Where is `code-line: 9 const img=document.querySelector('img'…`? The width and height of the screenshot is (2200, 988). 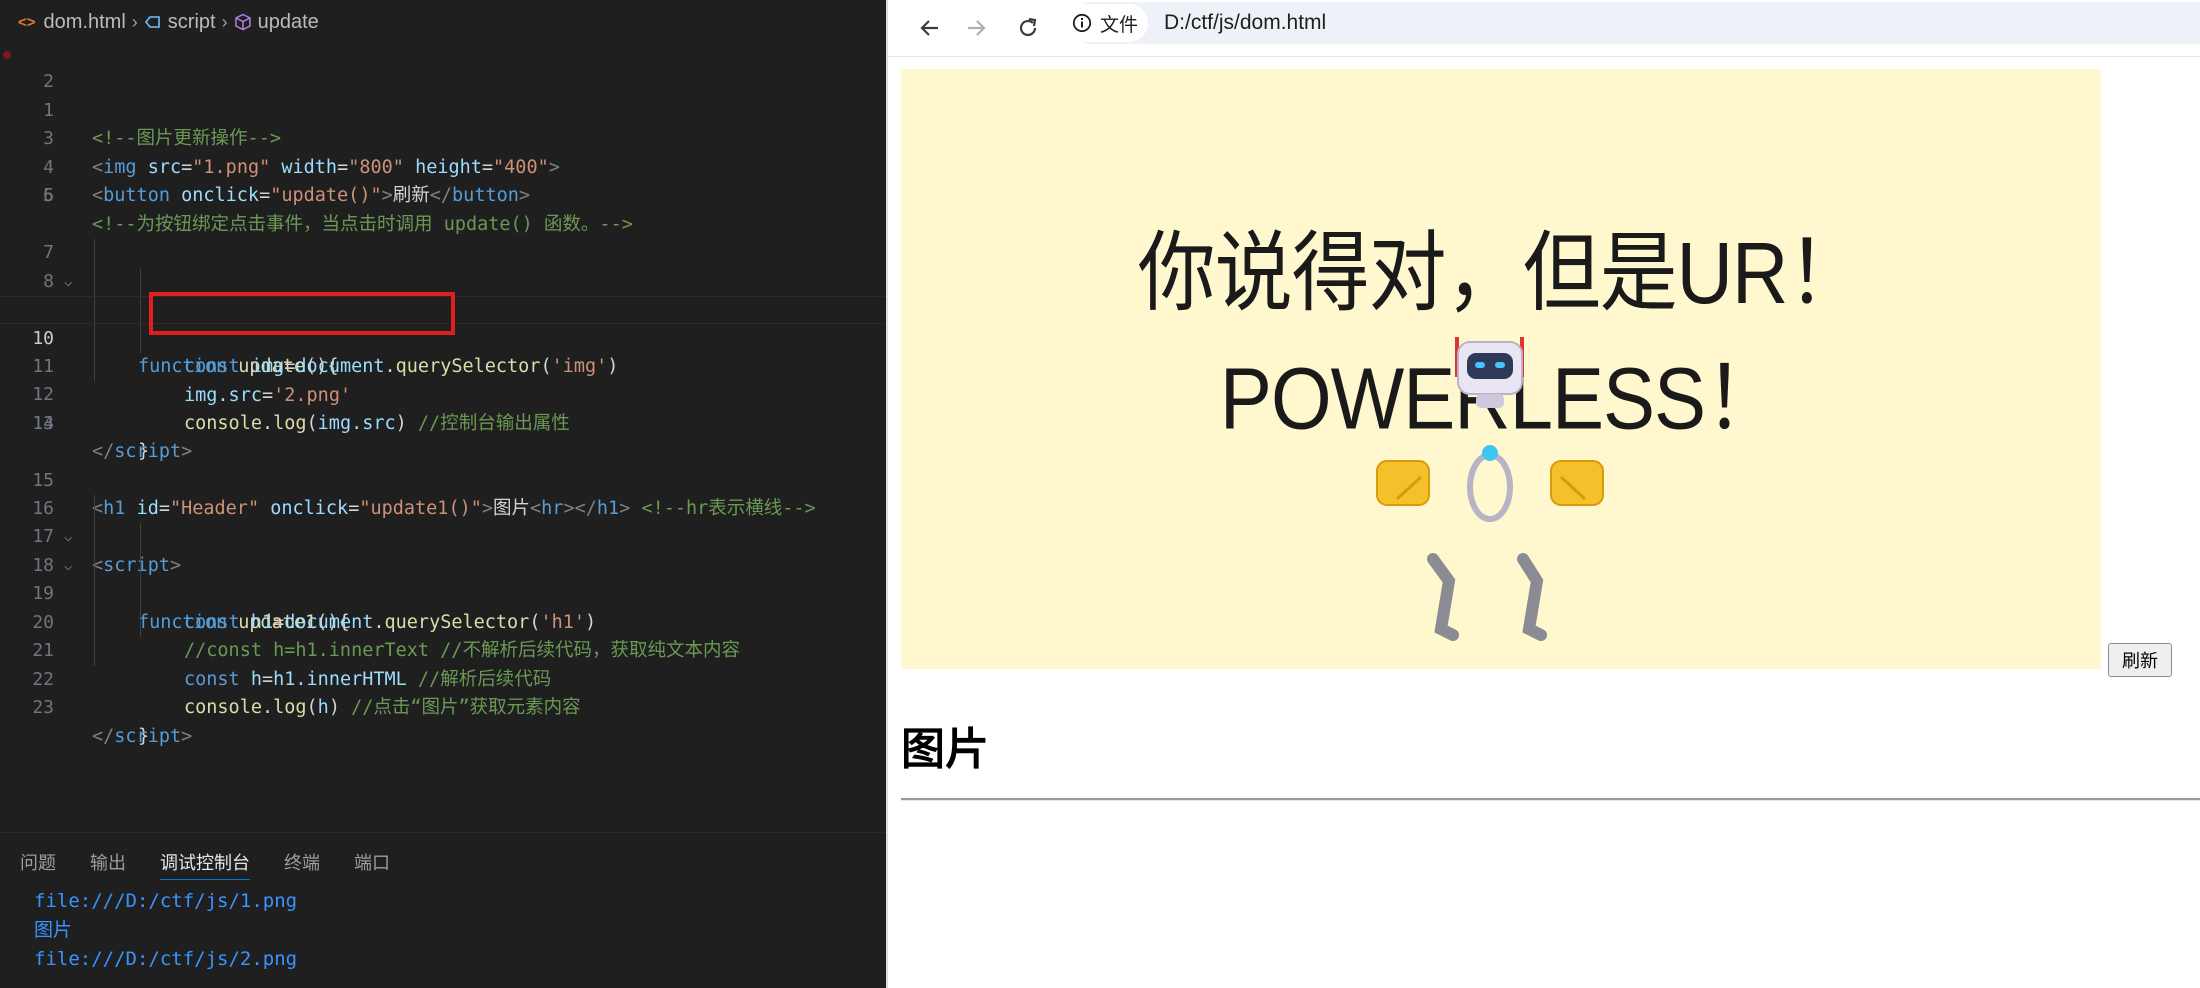 code-line: 9 const img=document.querySelector('img'… is located at coordinates (443, 322).